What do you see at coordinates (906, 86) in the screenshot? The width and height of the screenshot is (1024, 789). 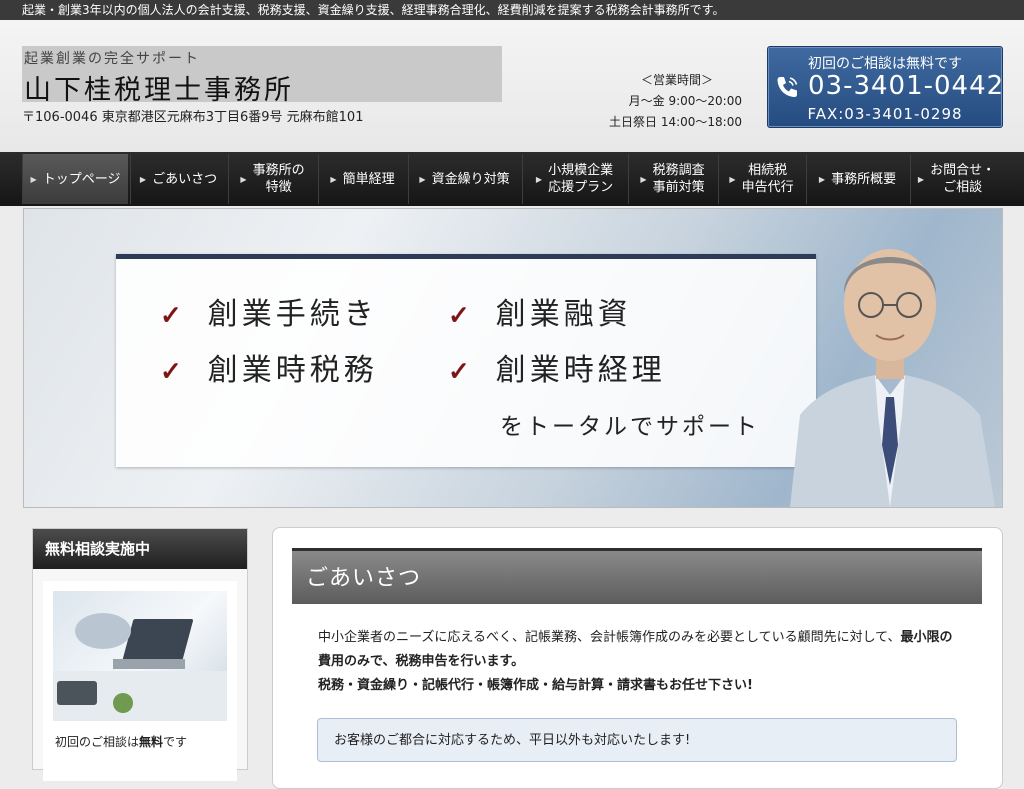 I see `phone-number: 03-3401-0442` at bounding box center [906, 86].